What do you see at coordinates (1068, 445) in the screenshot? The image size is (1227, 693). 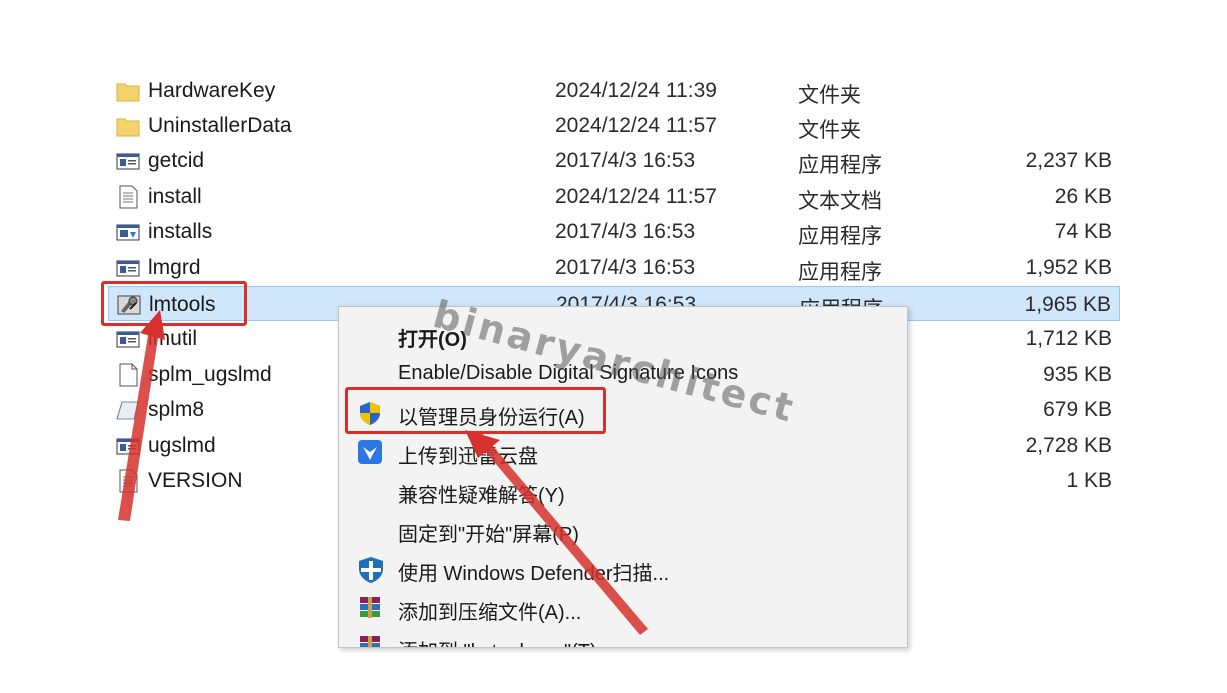 I see `file-size: 2,728 KB` at bounding box center [1068, 445].